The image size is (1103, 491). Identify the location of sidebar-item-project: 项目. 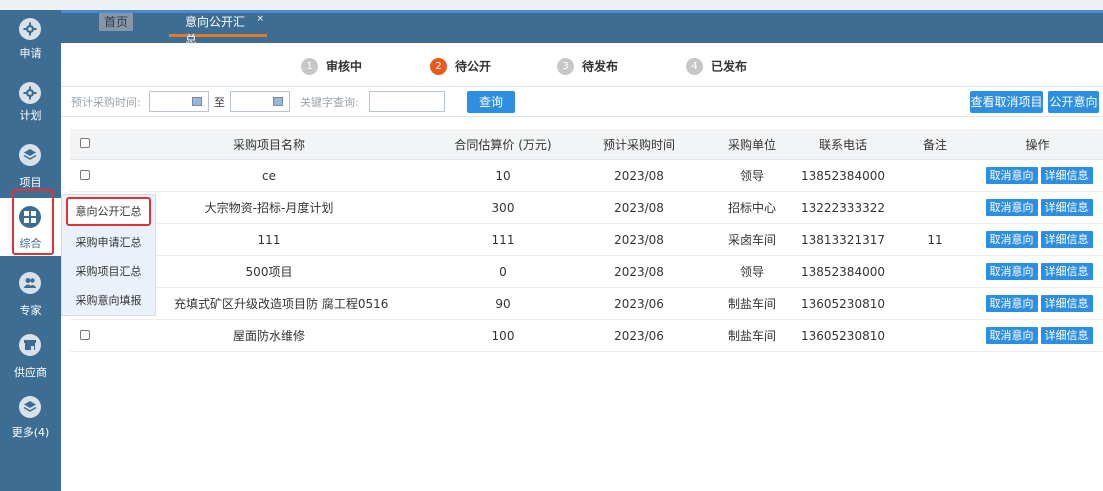
(30, 165).